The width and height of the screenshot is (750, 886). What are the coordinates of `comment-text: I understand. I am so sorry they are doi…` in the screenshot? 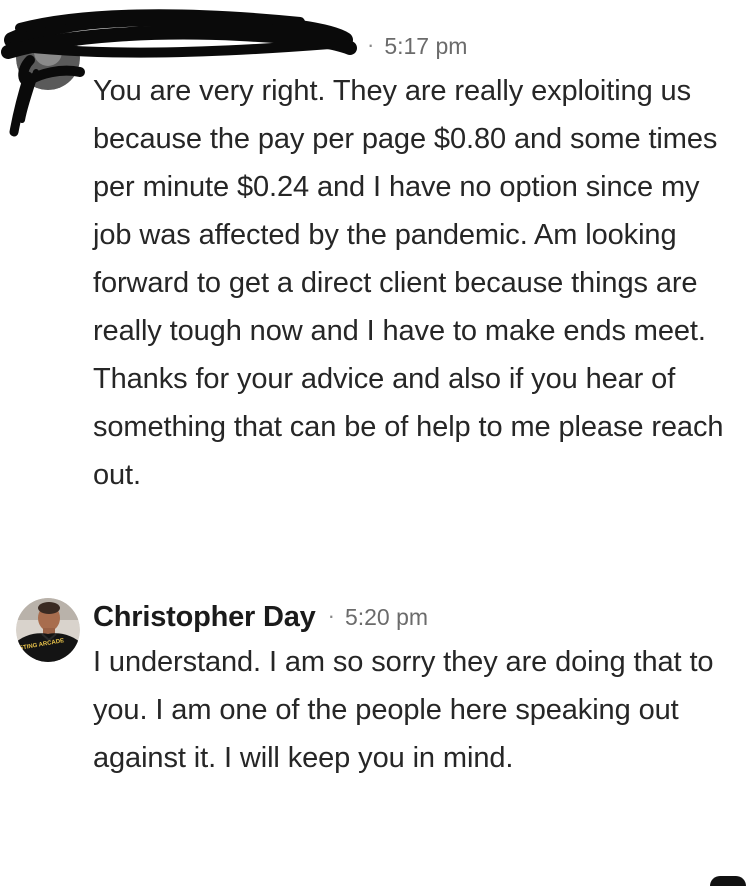 It's located at (403, 710).